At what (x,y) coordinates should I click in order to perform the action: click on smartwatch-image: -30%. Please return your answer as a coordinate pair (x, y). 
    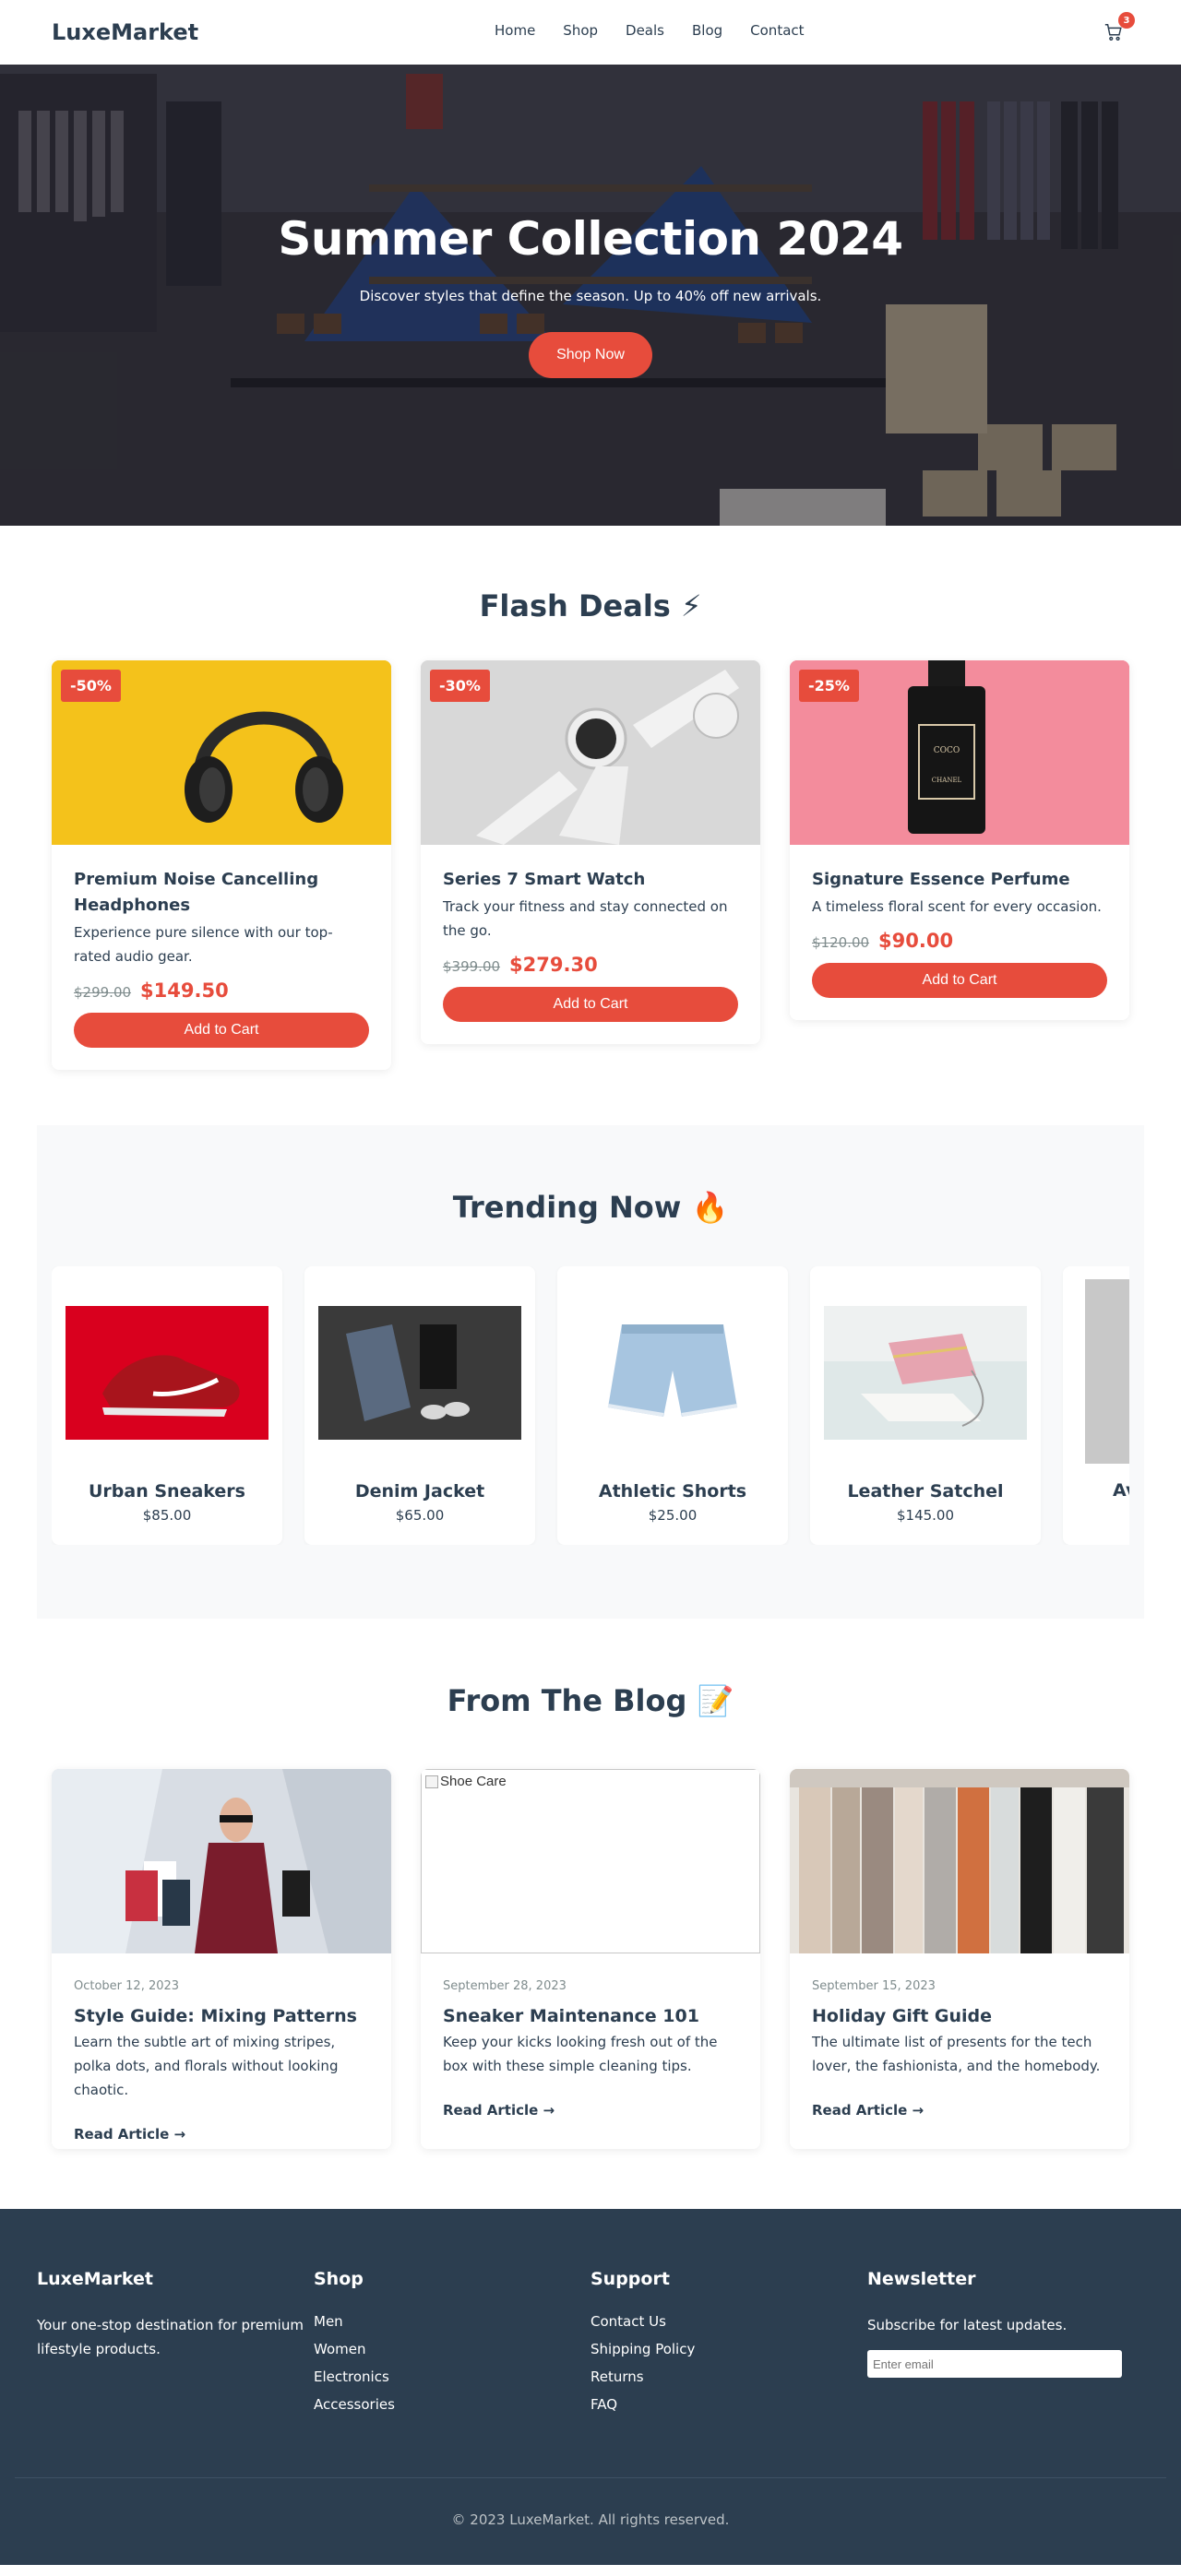
    Looking at the image, I should click on (590, 752).